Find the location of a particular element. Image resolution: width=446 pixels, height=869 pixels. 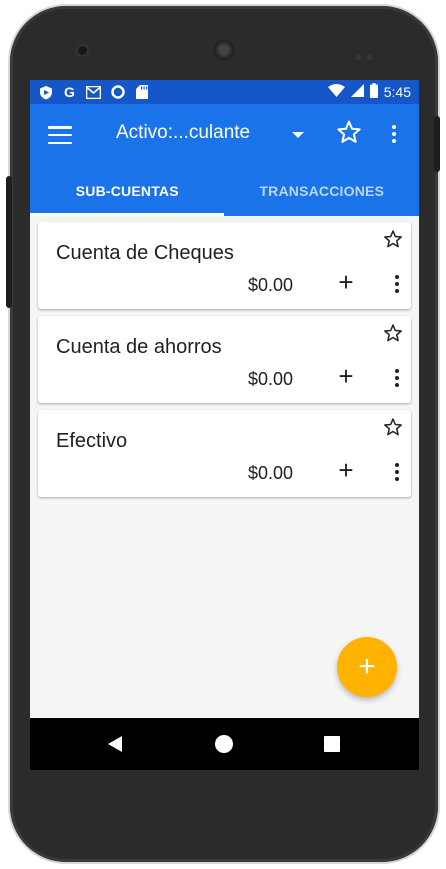

proximity-sensors is located at coordinates (367, 53).